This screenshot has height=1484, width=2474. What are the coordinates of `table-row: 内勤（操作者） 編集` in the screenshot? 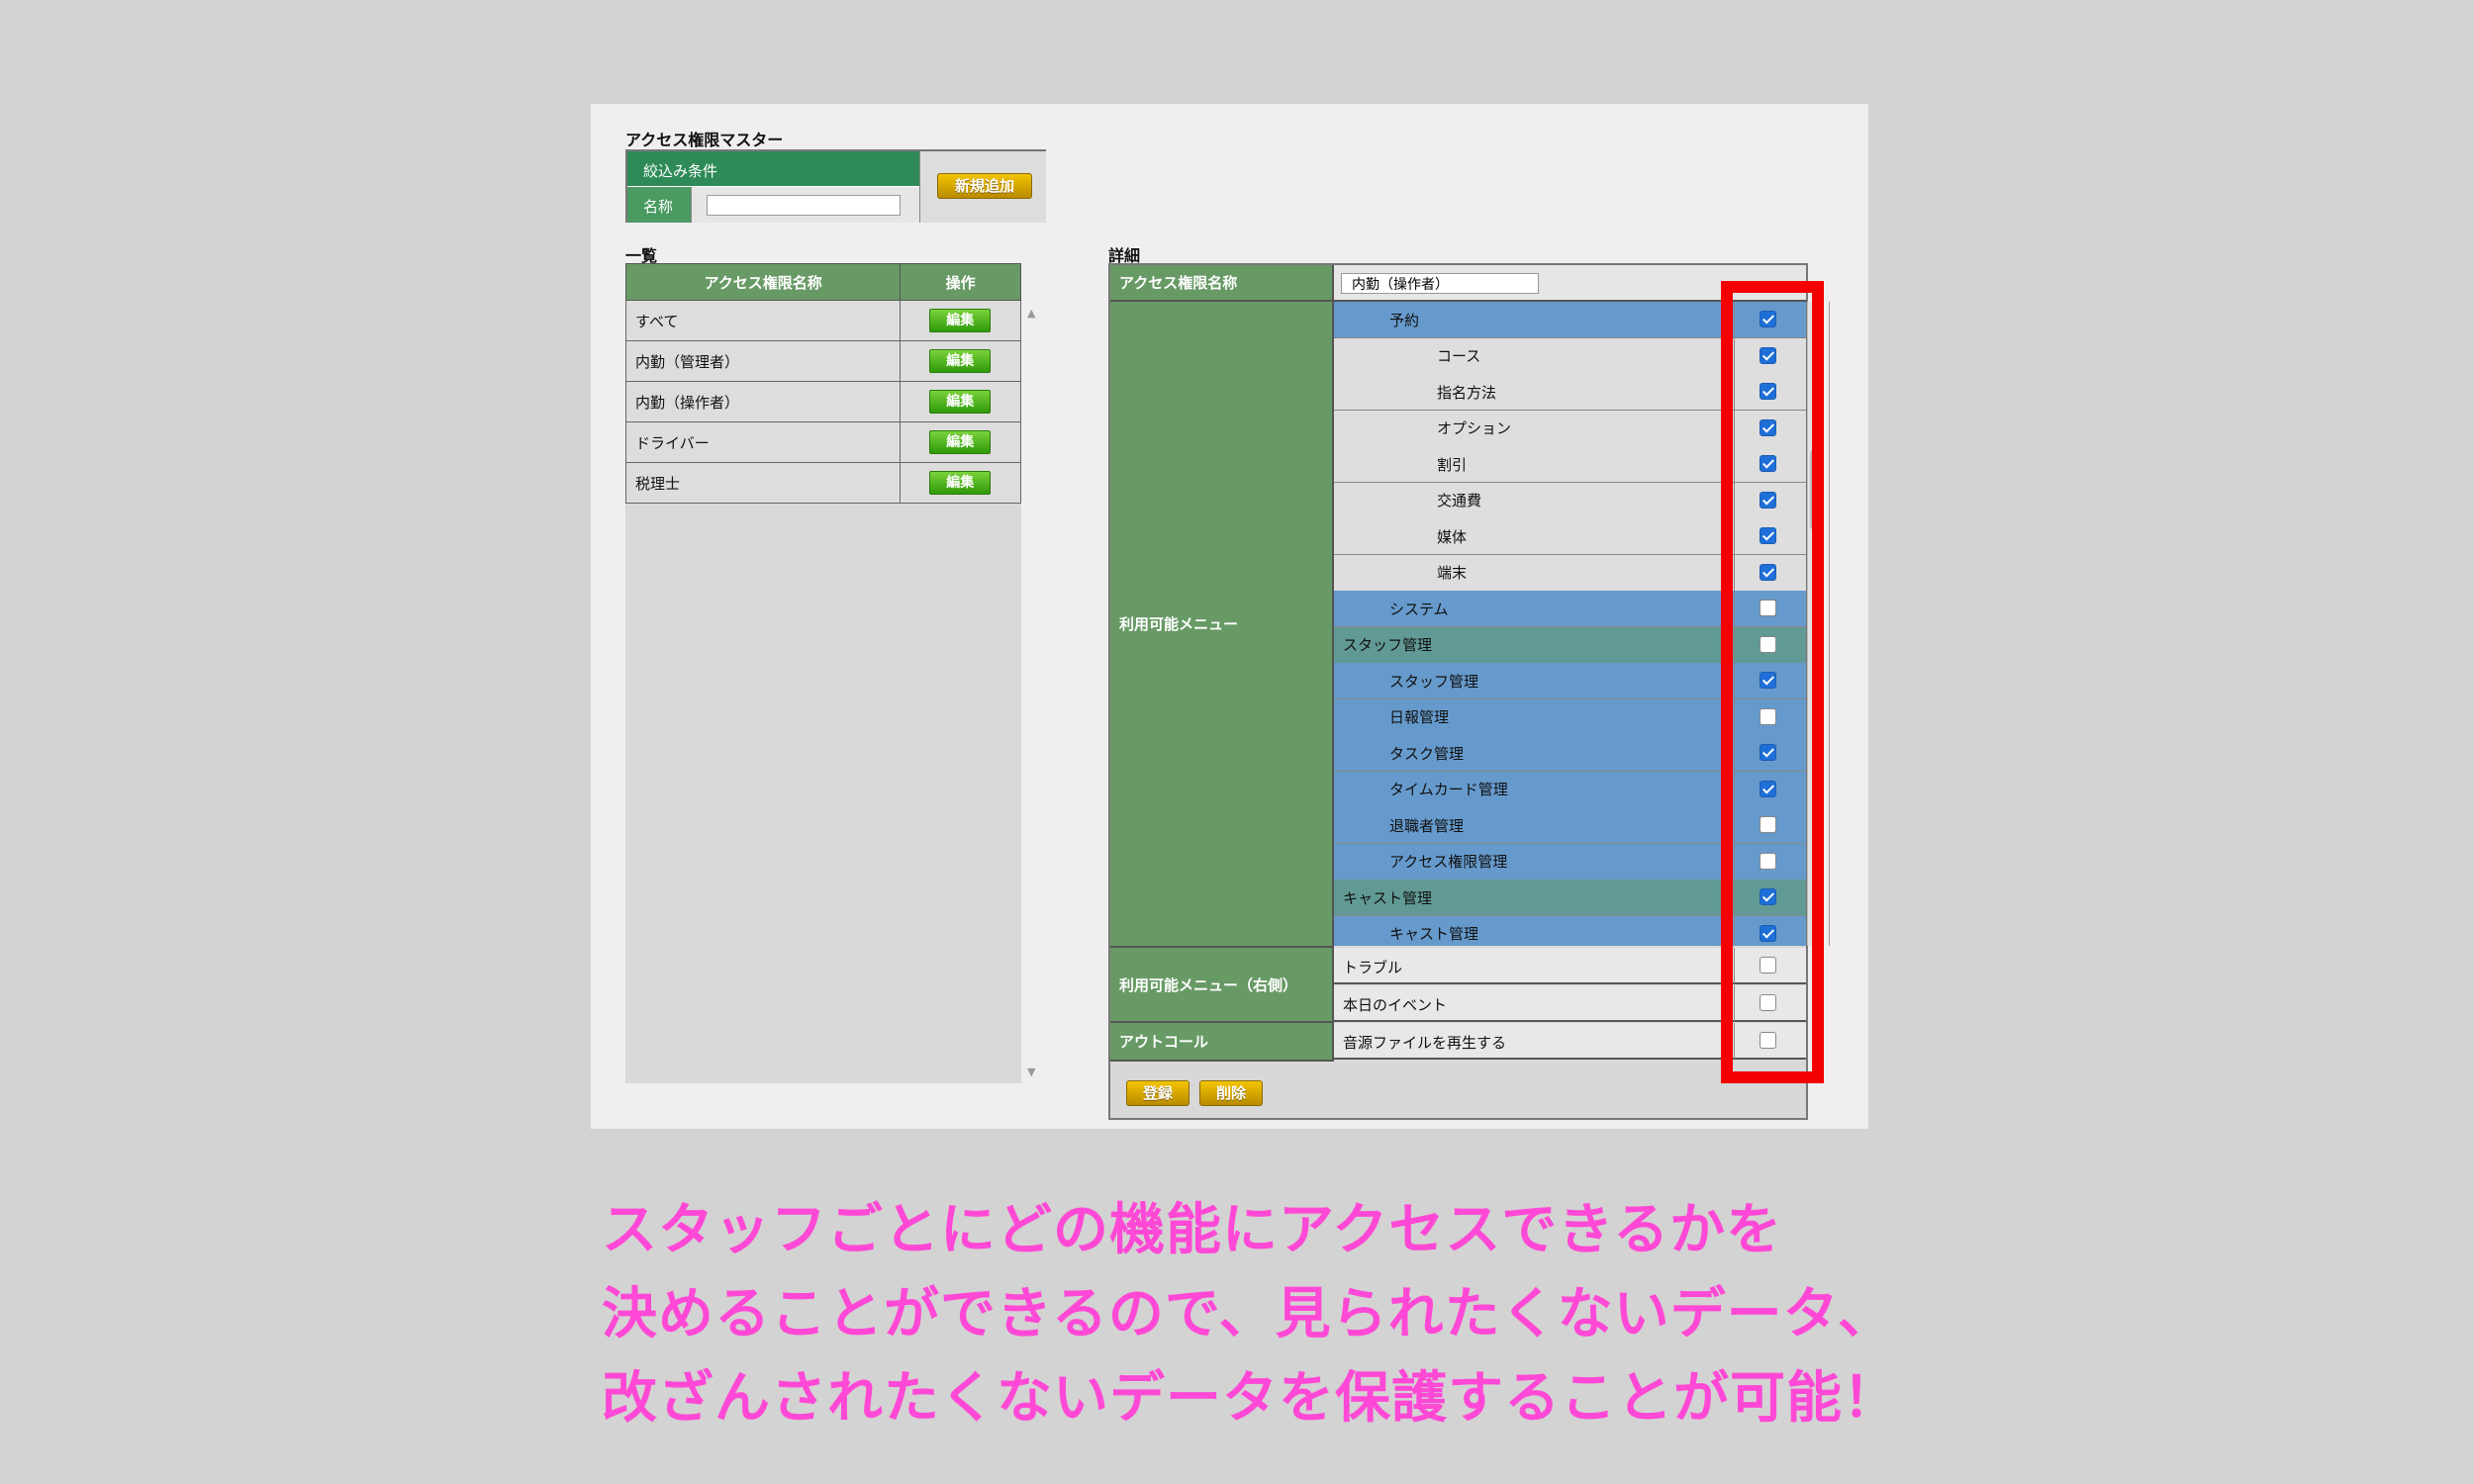 It's located at (823, 401).